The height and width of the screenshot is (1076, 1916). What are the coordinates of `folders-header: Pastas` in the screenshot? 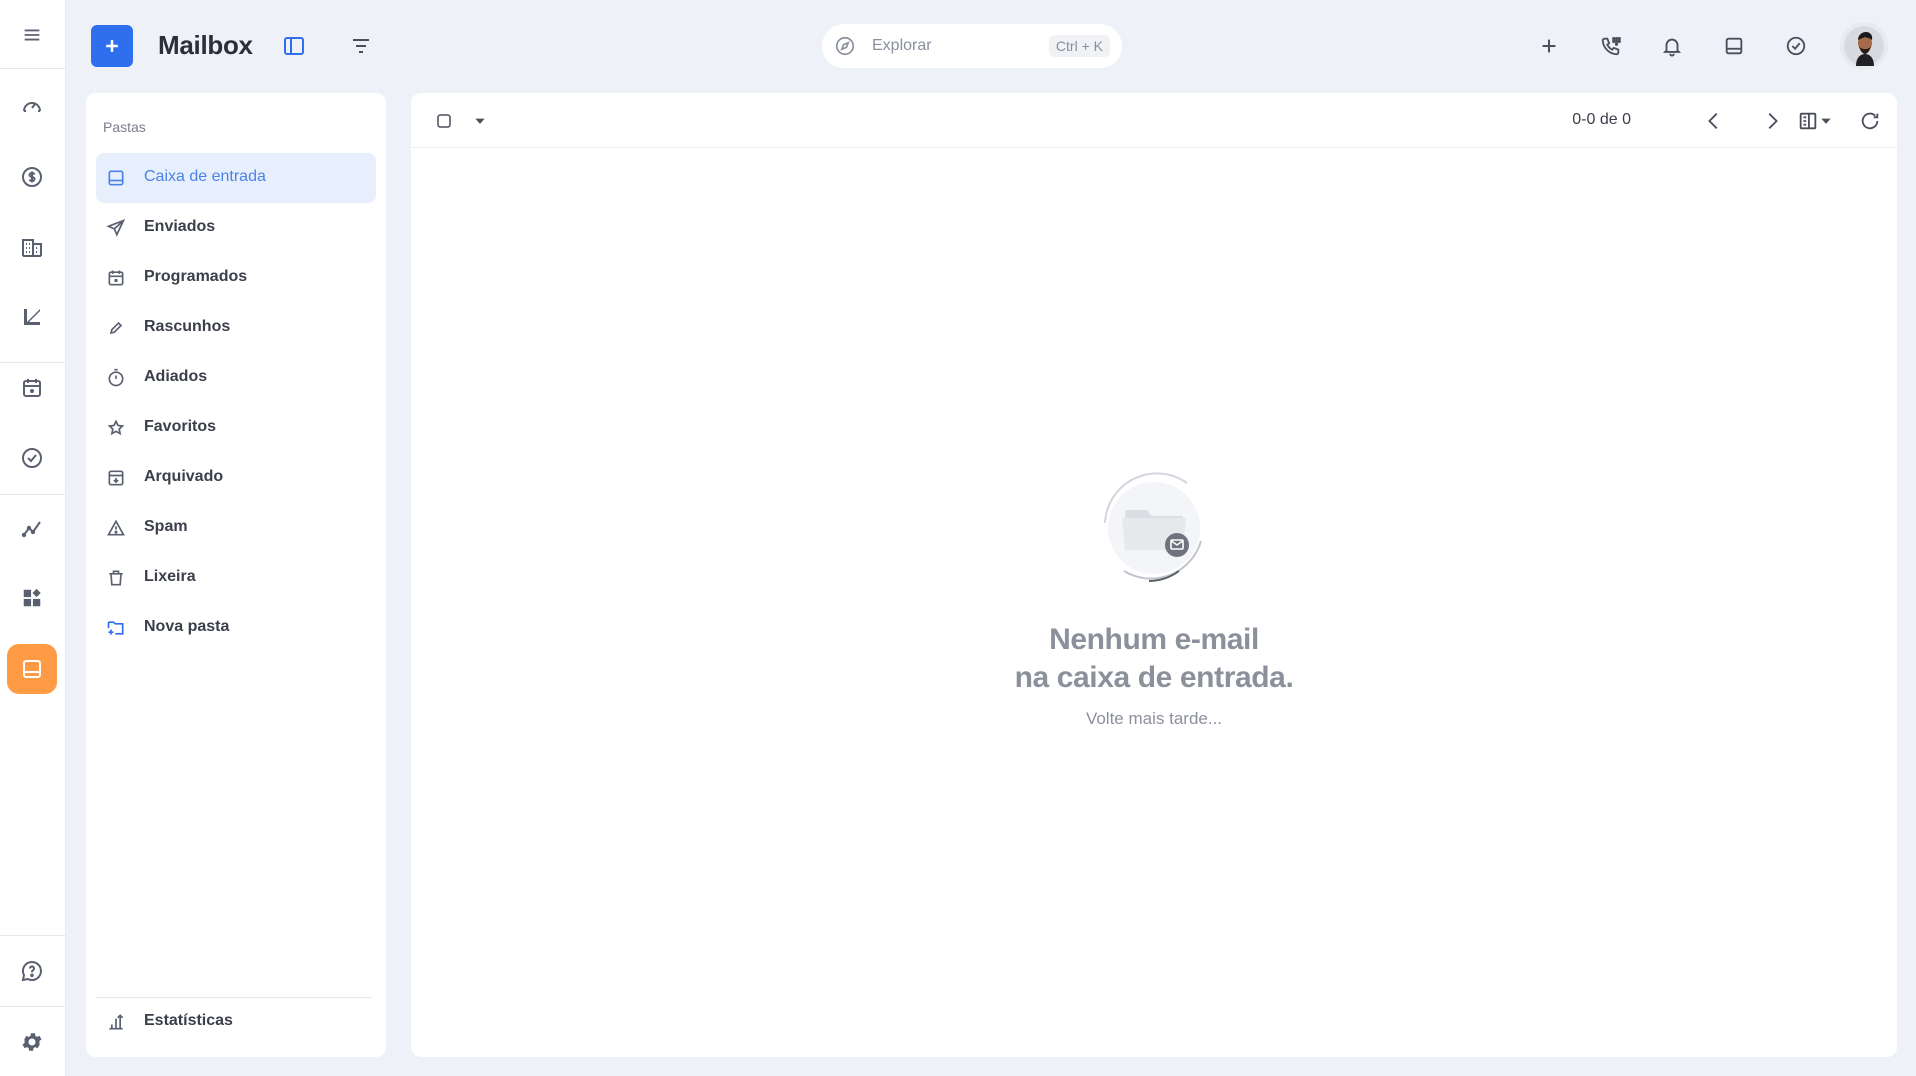 It's located at (124, 127).